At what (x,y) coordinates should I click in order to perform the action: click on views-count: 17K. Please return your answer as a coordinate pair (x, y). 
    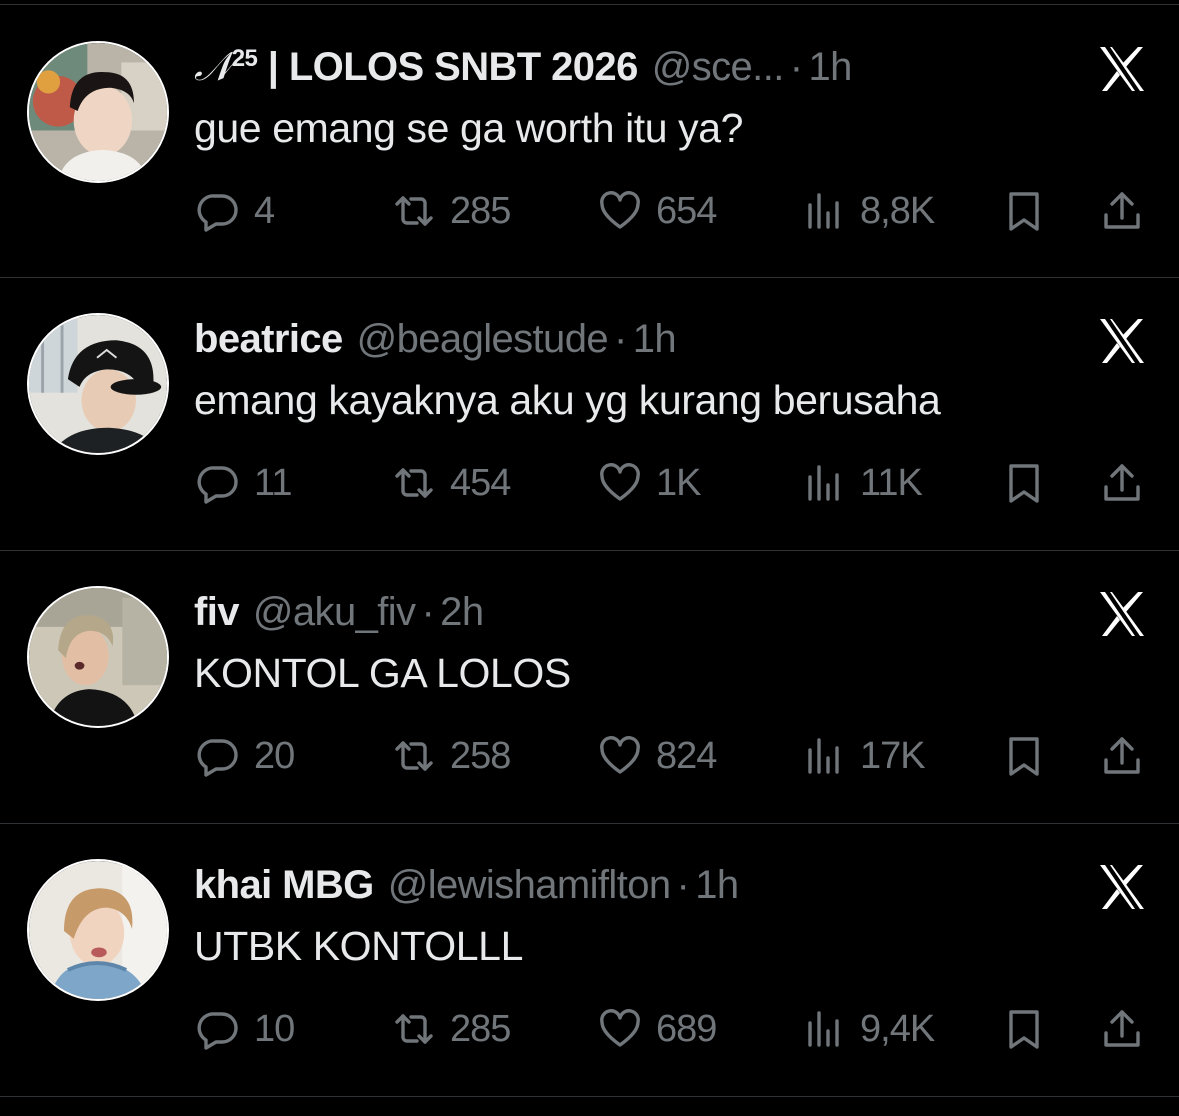
    Looking at the image, I should click on (893, 755).